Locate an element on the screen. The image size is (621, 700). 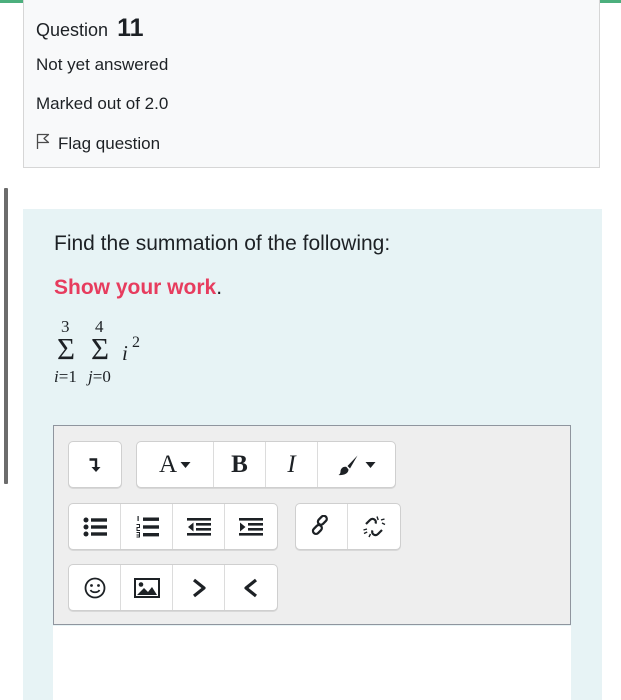
toolbar-group-links is located at coordinates (348, 526).